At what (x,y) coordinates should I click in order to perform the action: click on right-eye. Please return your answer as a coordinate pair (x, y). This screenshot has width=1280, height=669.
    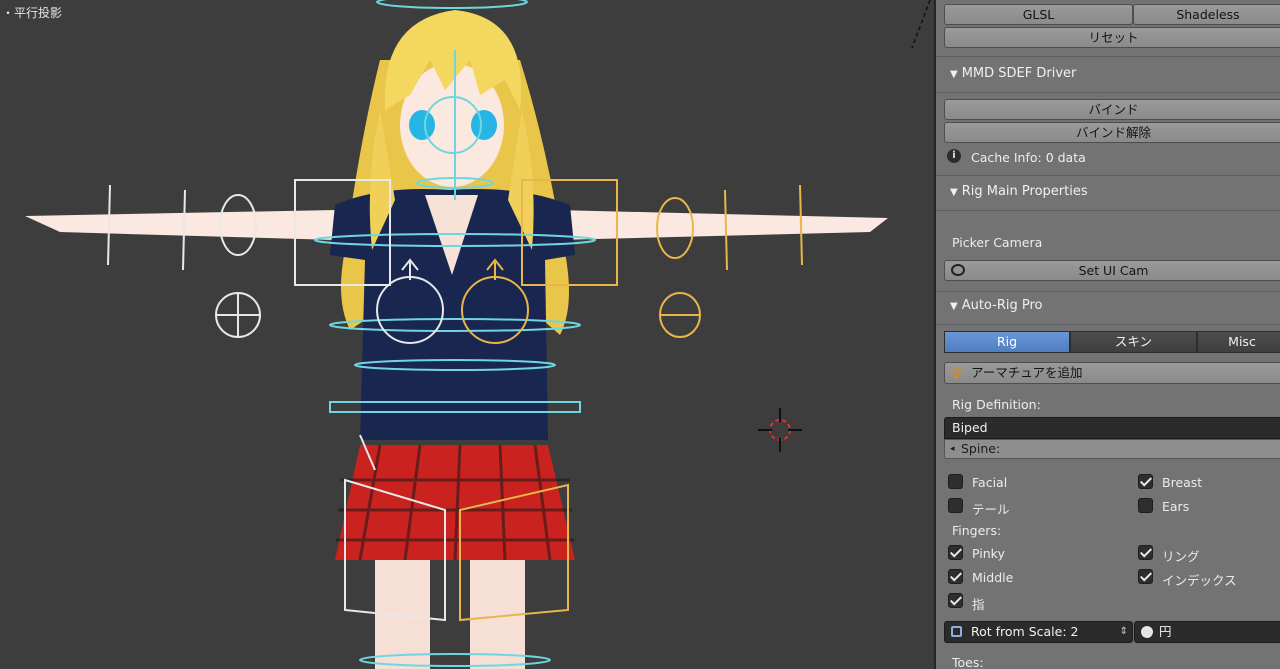
    Looking at the image, I should click on (484, 125).